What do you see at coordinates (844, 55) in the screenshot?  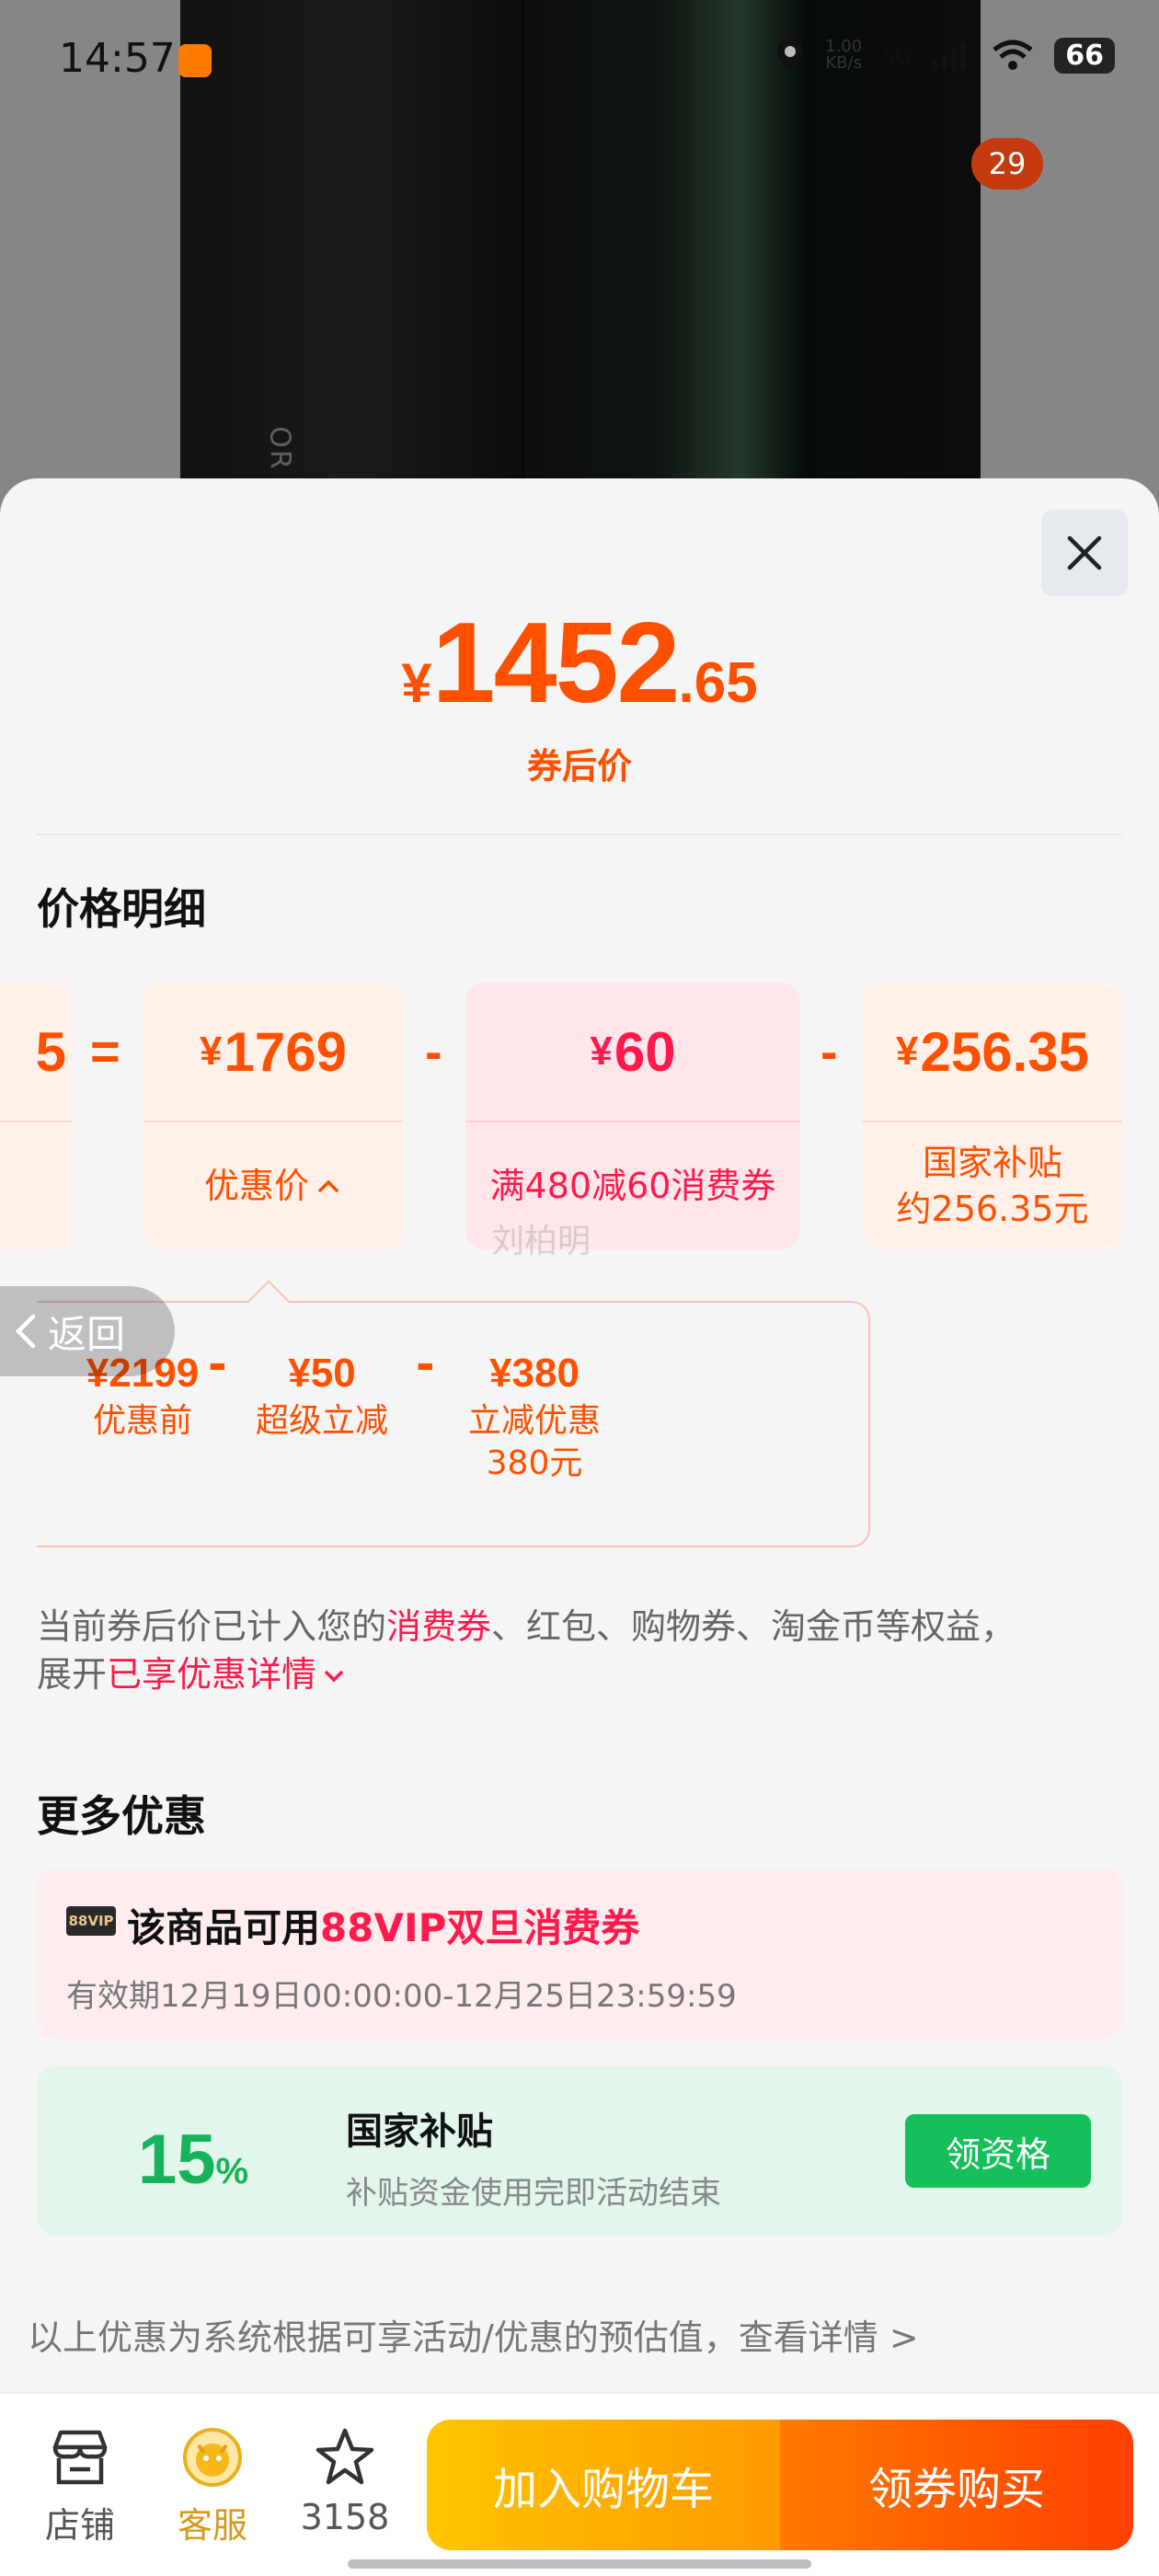 I see `net-speed: 1.00 KB/s` at bounding box center [844, 55].